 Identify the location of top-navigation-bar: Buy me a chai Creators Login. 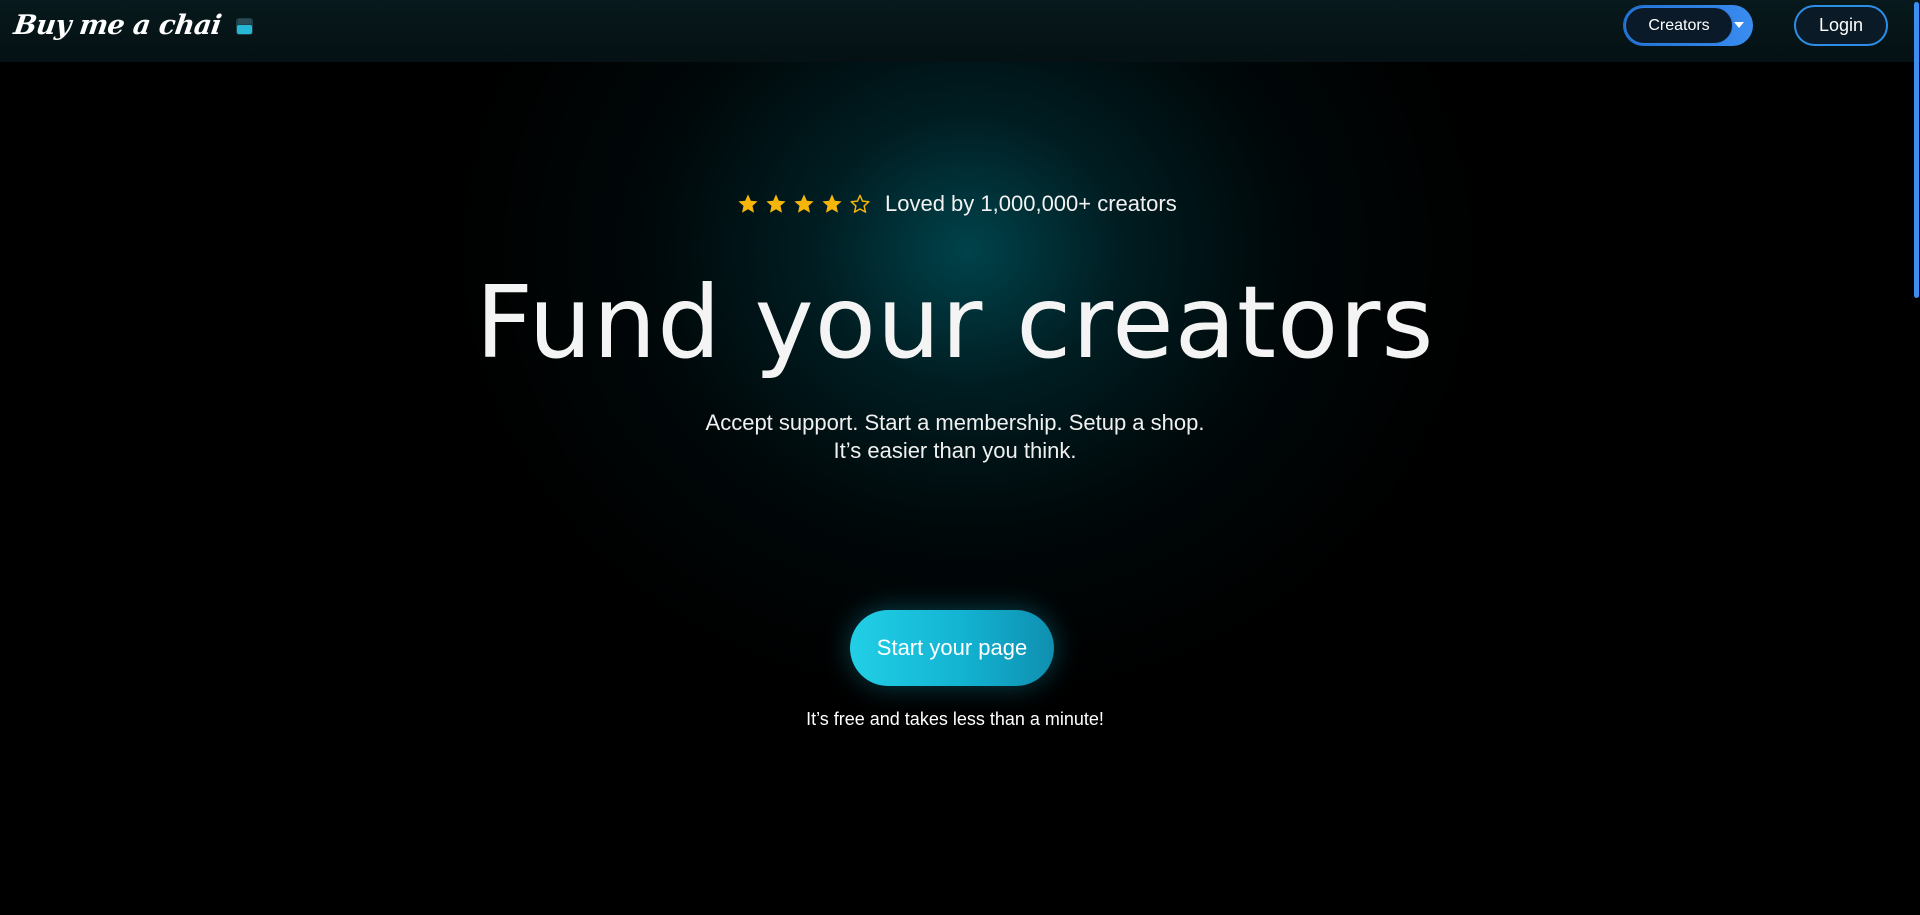
(960, 31).